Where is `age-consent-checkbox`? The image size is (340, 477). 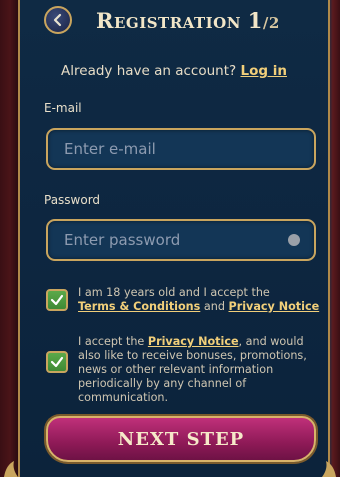 age-consent-checkbox is located at coordinates (57, 300).